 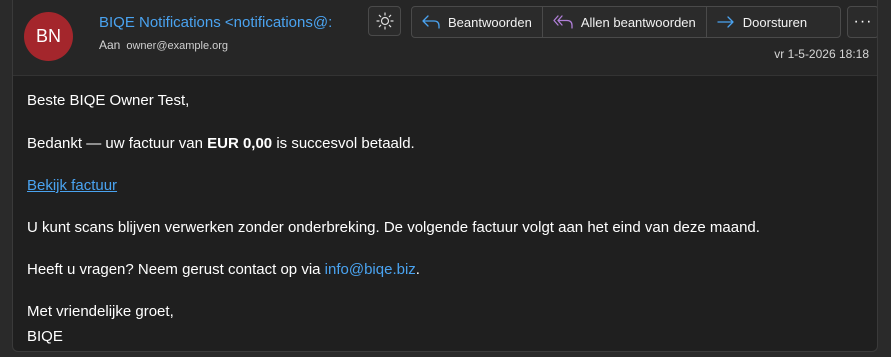 I want to click on reply-button: Beantwoorden, so click(x=477, y=22).